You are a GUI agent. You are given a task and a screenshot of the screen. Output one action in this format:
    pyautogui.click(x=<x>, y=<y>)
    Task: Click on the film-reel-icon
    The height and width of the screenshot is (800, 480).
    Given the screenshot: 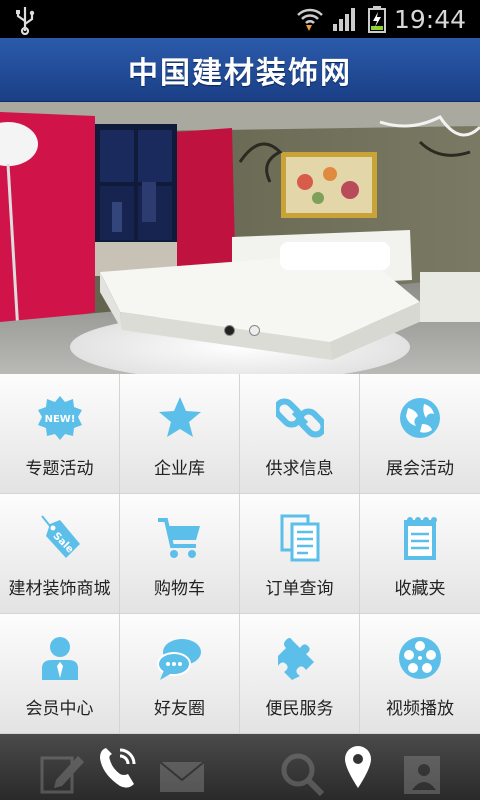 What is the action you would take?
    pyautogui.click(x=420, y=658)
    